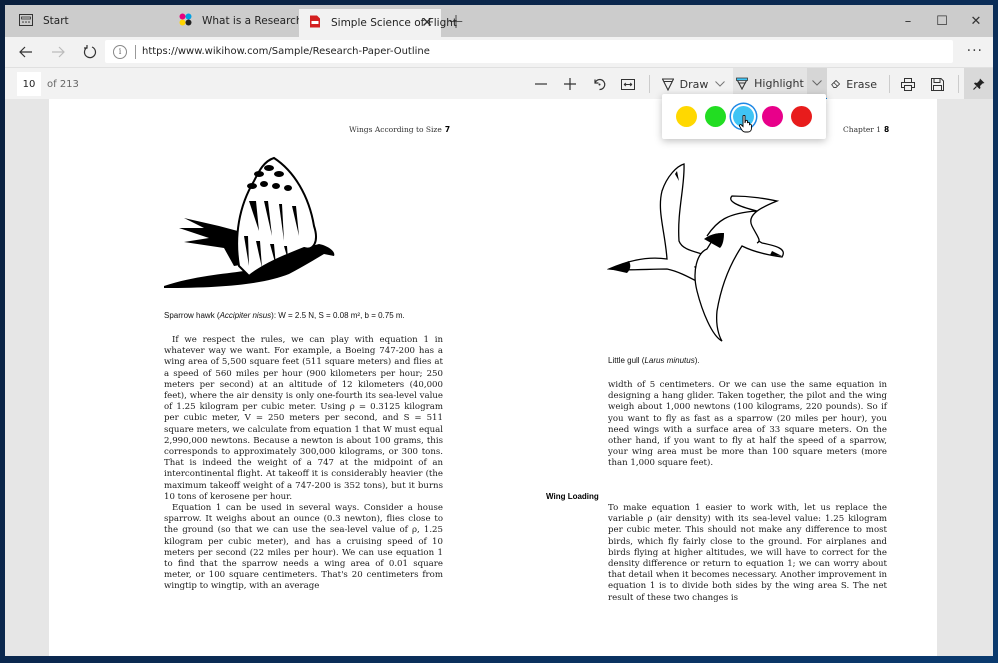 The height and width of the screenshot is (663, 998). I want to click on pin-icon, so click(978, 84).